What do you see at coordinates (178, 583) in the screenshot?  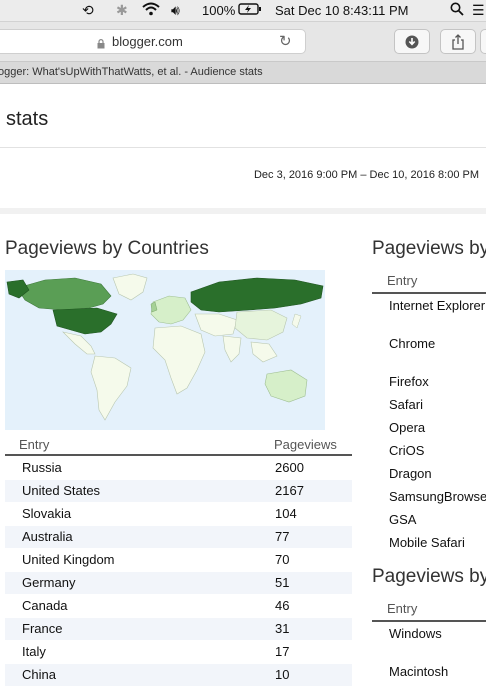 I see `table-row: Germany 51` at bounding box center [178, 583].